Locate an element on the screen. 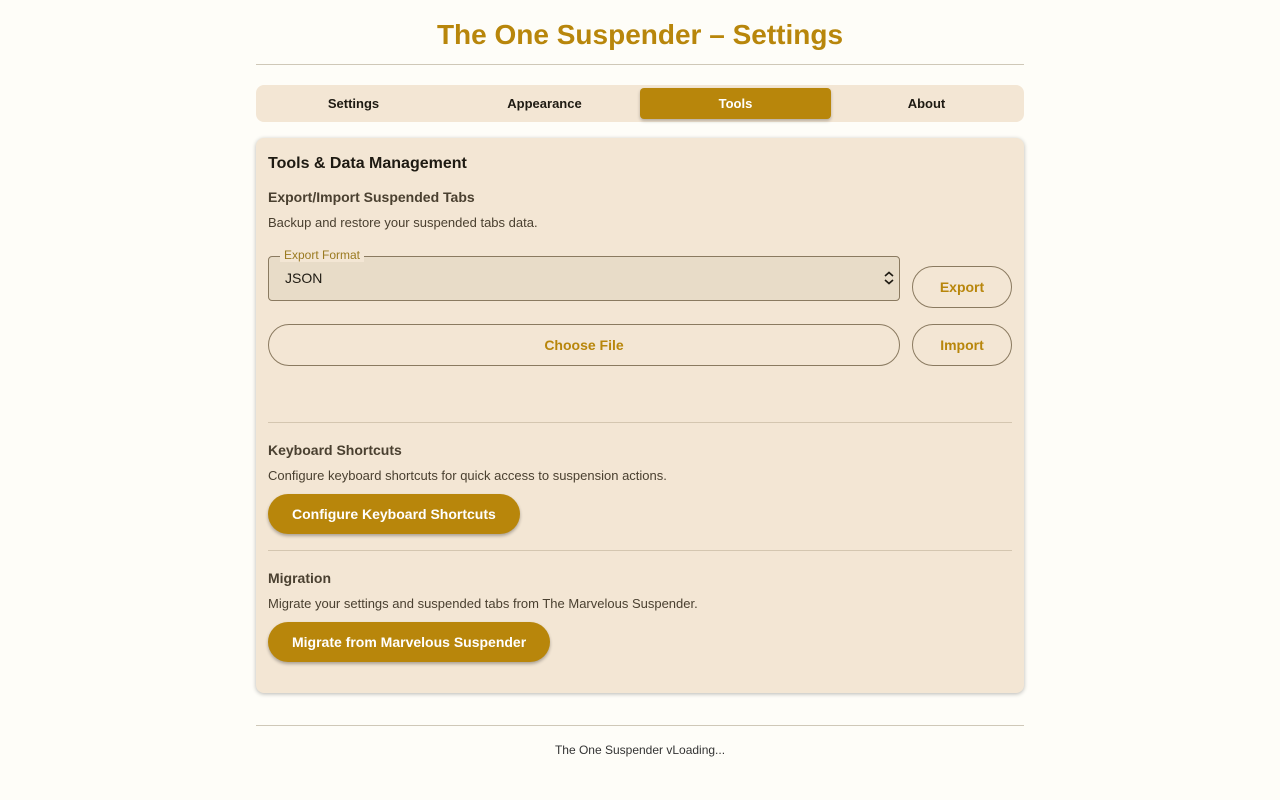 The image size is (1280, 800). import-row: Choose File Import is located at coordinates (640, 345).